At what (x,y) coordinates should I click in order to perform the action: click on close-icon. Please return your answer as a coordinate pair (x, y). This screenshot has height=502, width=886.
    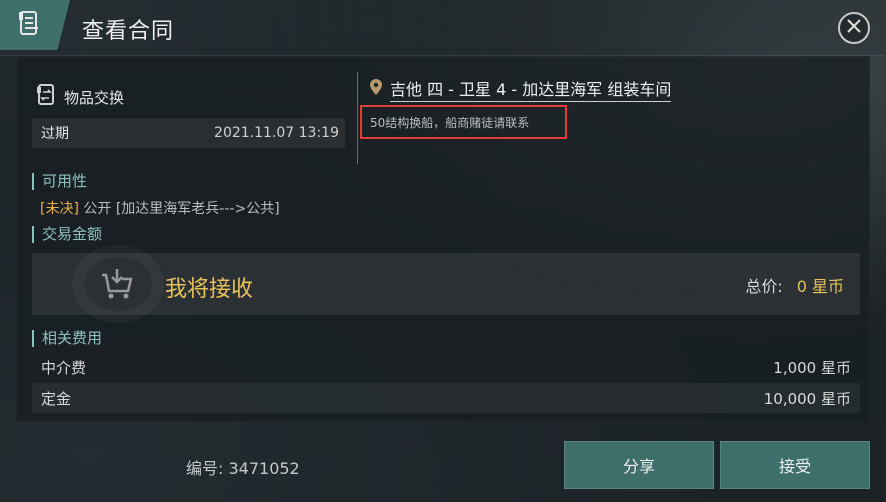
    Looking at the image, I should click on (854, 28).